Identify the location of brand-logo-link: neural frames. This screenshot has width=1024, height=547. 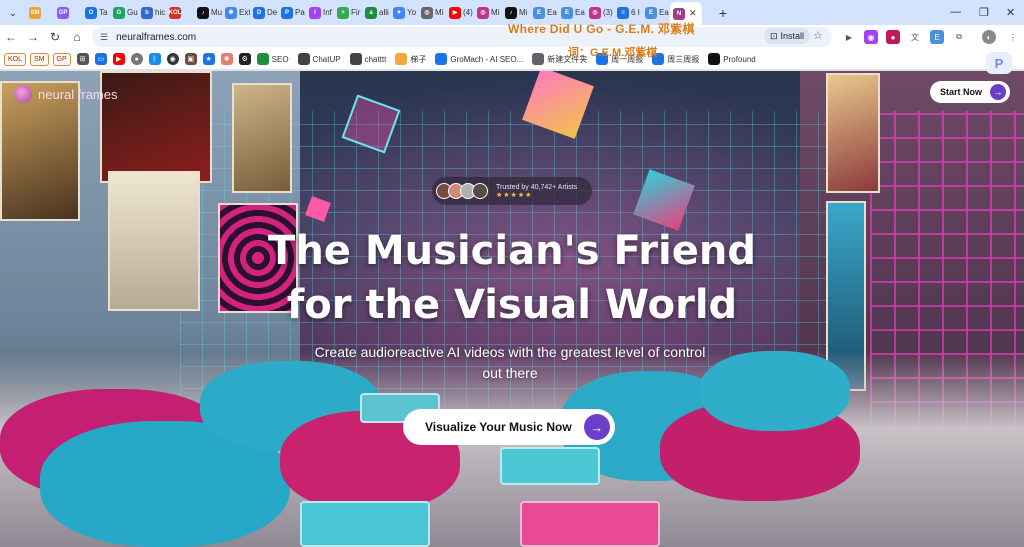
(65, 94).